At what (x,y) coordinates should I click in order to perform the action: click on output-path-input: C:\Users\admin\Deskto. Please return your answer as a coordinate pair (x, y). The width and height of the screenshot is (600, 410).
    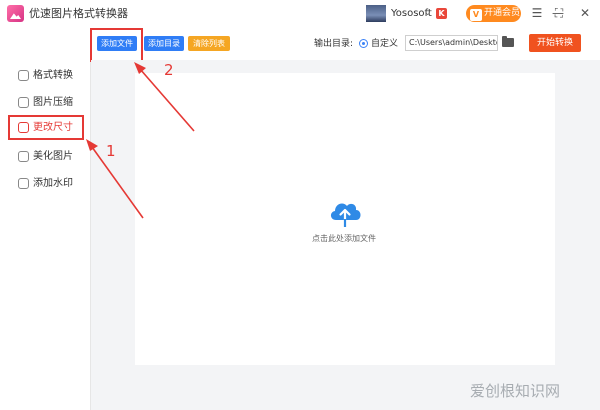
    Looking at the image, I should click on (451, 43).